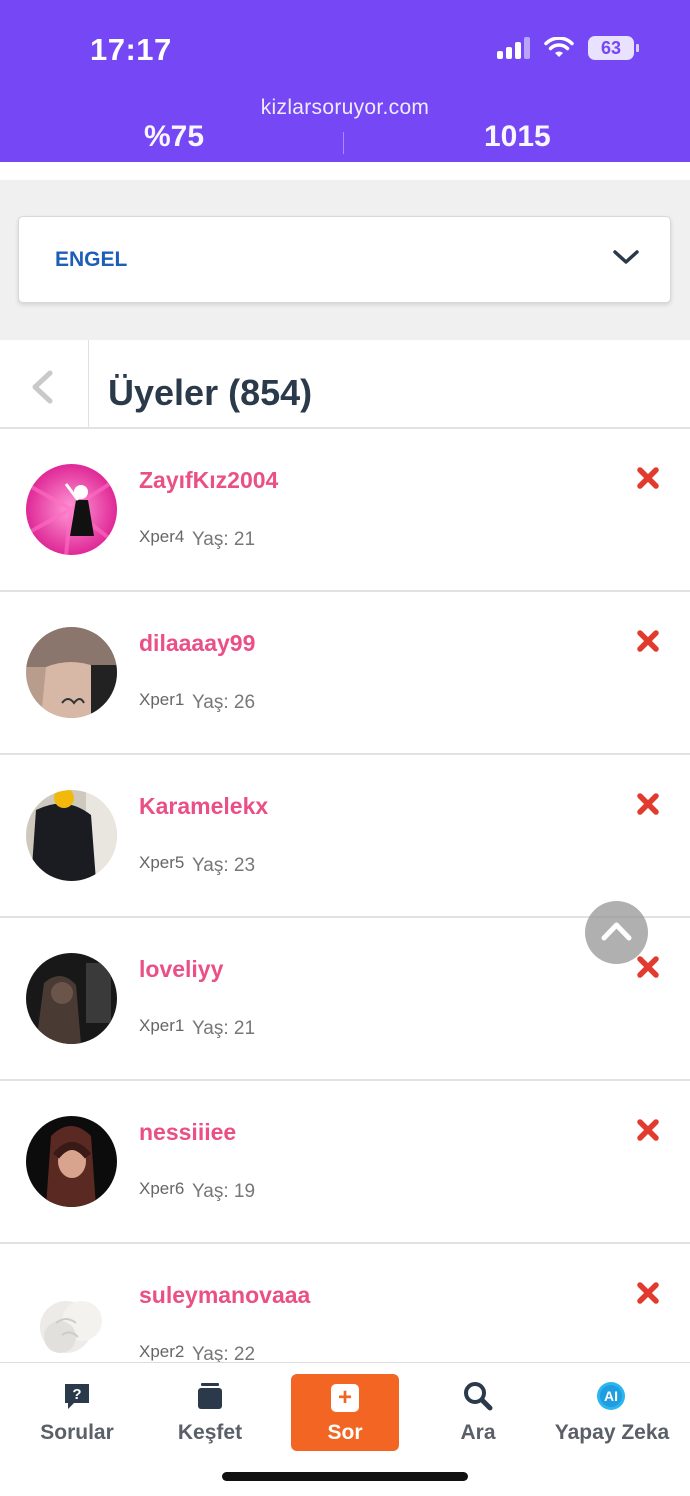  Describe the element at coordinates (559, 47) in the screenshot. I see `wifi-icon` at that location.